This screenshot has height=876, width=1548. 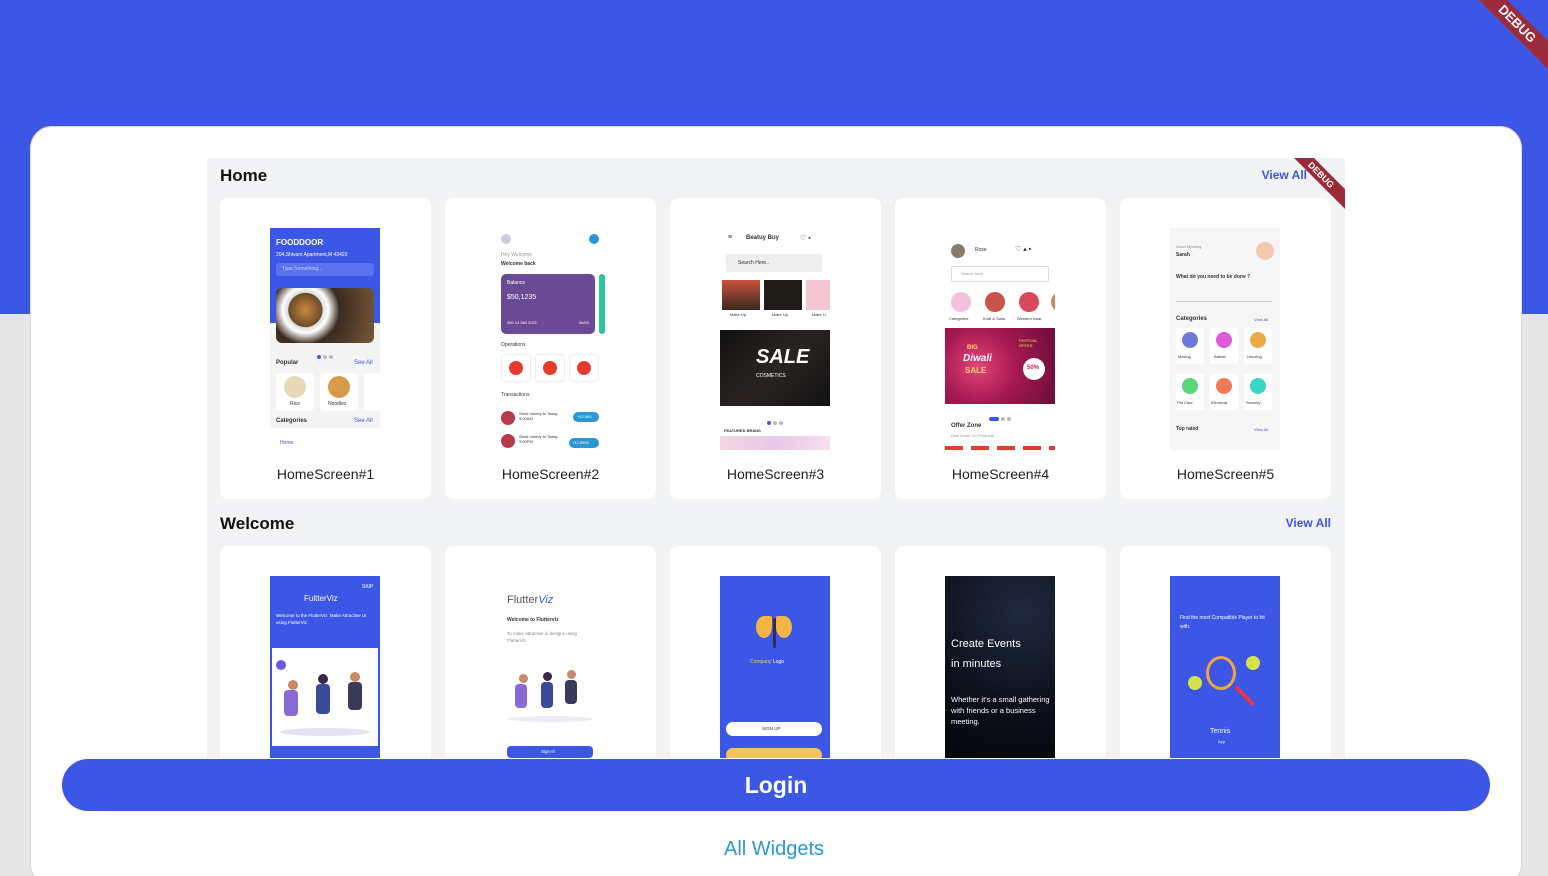 I want to click on mock-pct: 50%, so click(x=1033, y=368).